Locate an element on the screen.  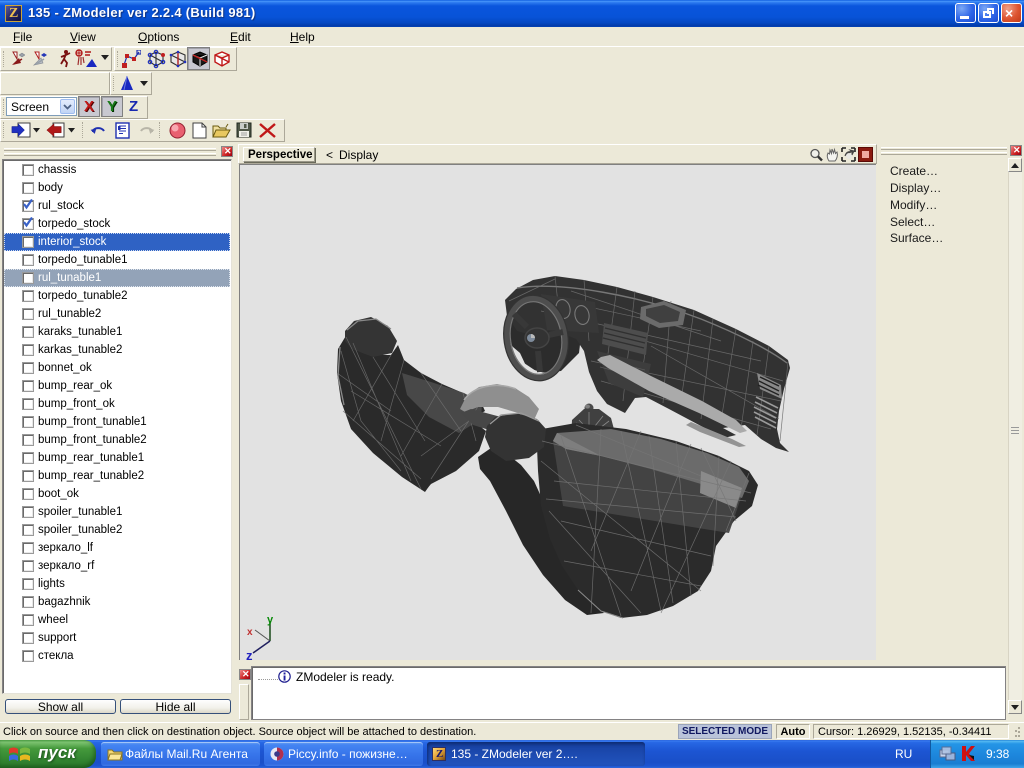
svg-text: z is located at coordinates (249, 655).